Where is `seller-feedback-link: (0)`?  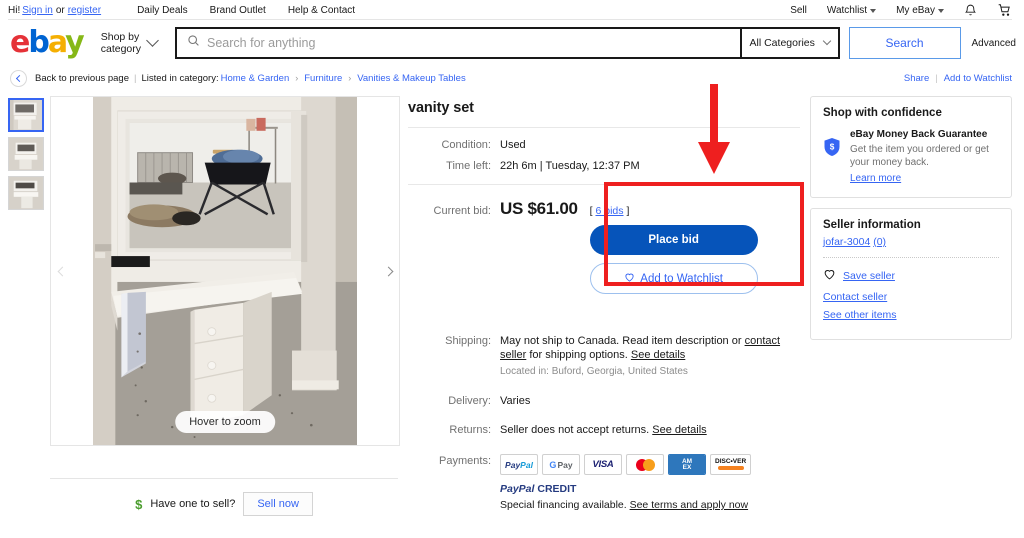 seller-feedback-link: (0) is located at coordinates (879, 242).